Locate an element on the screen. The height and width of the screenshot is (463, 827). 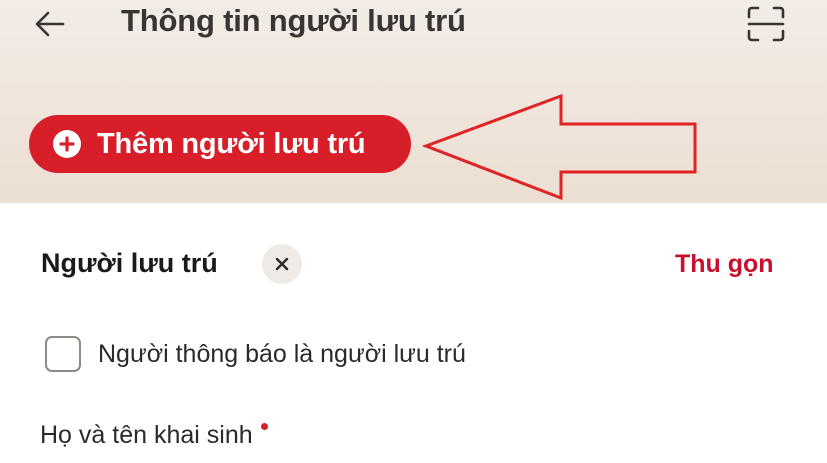
page-title: Thông tin người lưu trú is located at coordinates (293, 20).